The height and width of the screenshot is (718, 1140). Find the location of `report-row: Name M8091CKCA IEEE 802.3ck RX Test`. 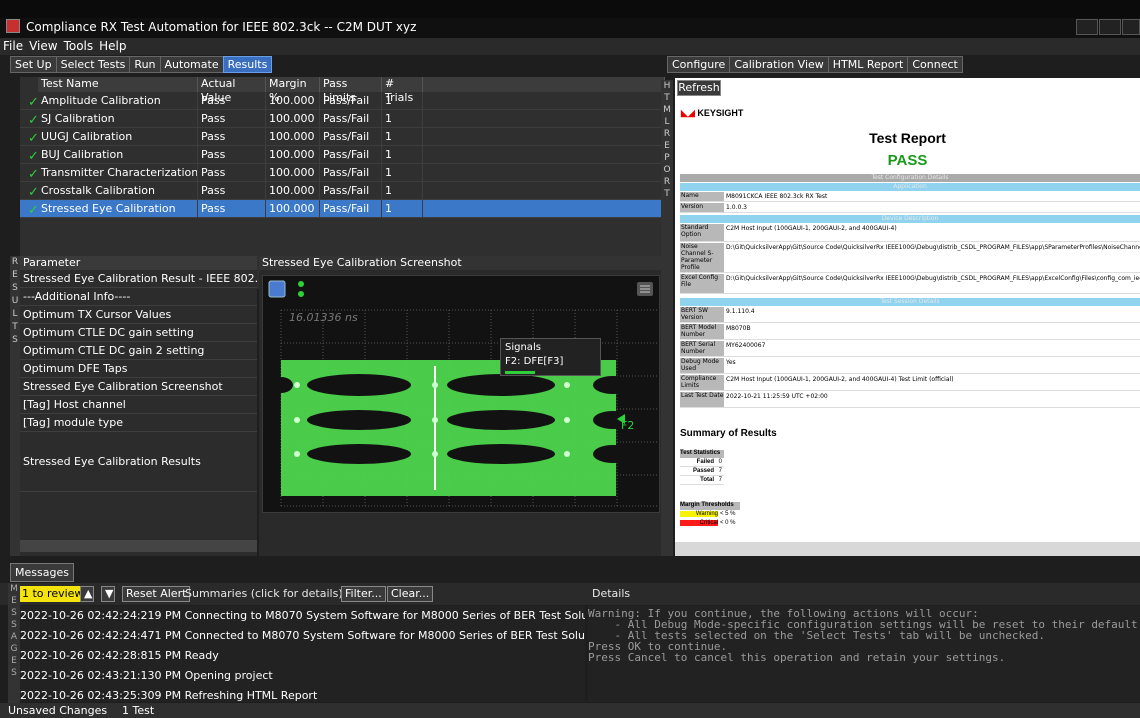

report-row: Name M8091CKCA IEEE 802.3ck RX Test is located at coordinates (910, 197).